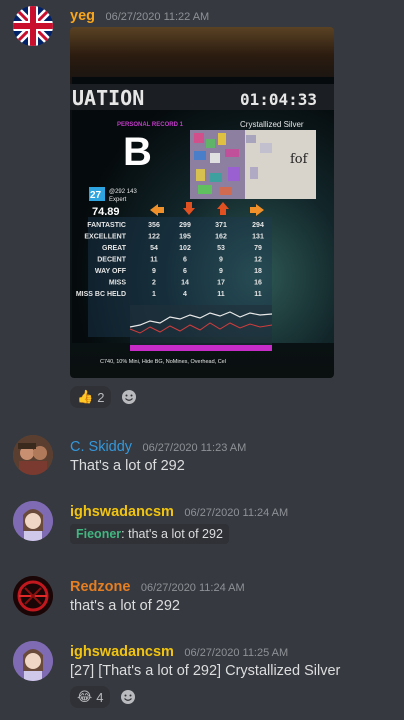 The width and height of the screenshot is (404, 720). I want to click on thumbs-up-icon: 👍, so click(85, 396).